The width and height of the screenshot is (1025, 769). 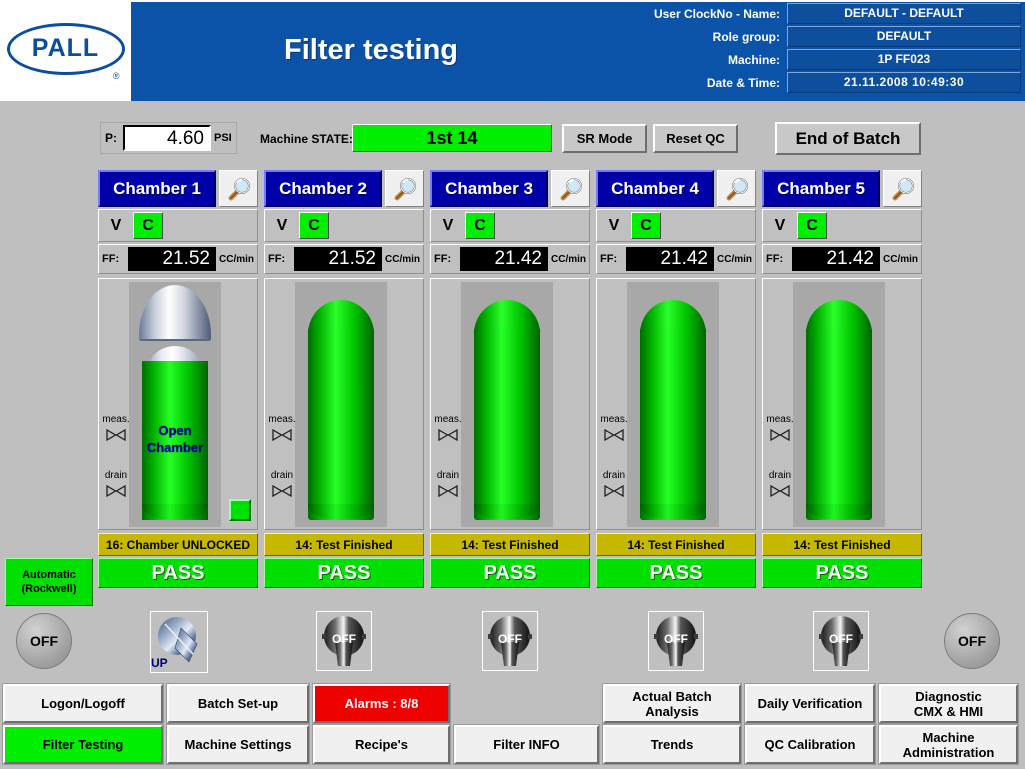 What do you see at coordinates (306, 139) in the screenshot?
I see `machine-state-label: Machine STATE:` at bounding box center [306, 139].